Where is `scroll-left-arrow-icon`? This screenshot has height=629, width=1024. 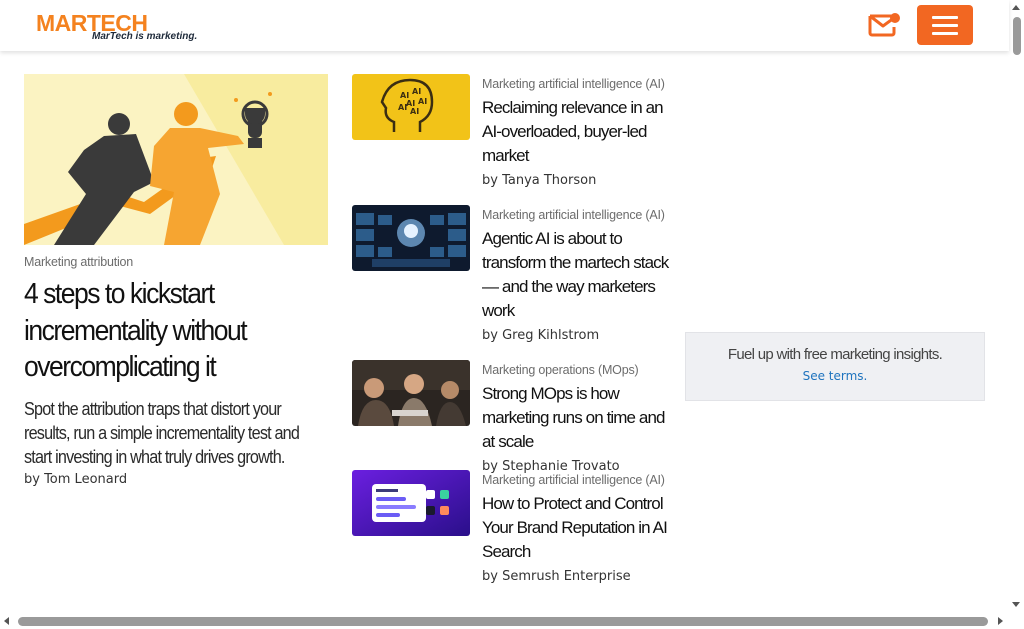
scroll-left-arrow-icon is located at coordinates (6, 621).